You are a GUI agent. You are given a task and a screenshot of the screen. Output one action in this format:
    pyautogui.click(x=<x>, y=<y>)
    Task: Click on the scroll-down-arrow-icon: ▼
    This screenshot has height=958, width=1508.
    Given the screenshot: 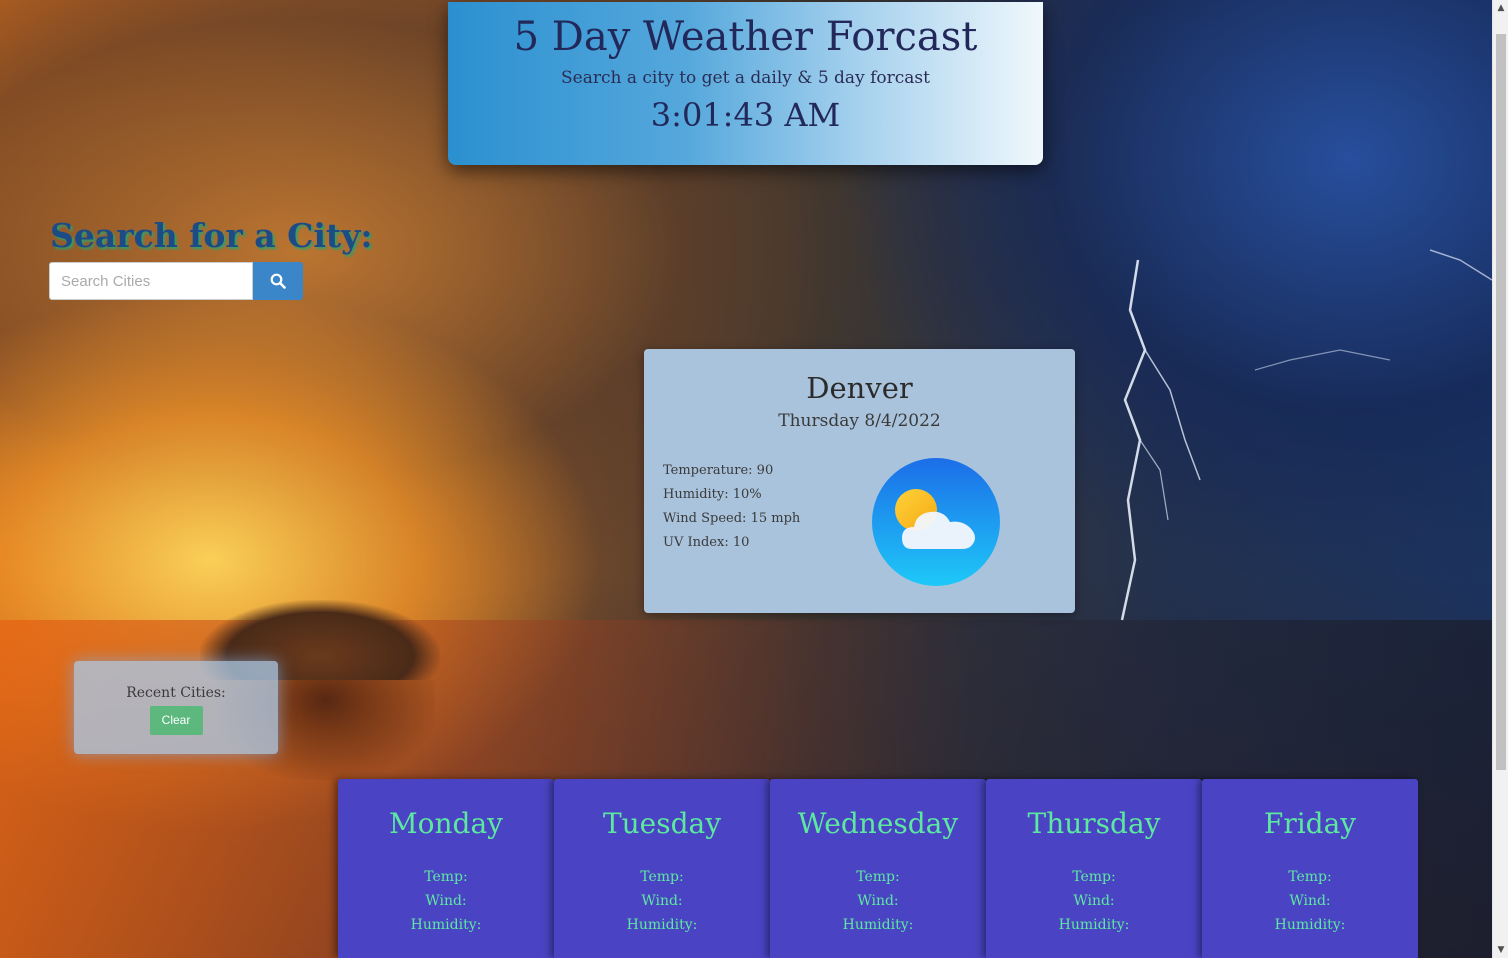 What is the action you would take?
    pyautogui.click(x=1500, y=950)
    